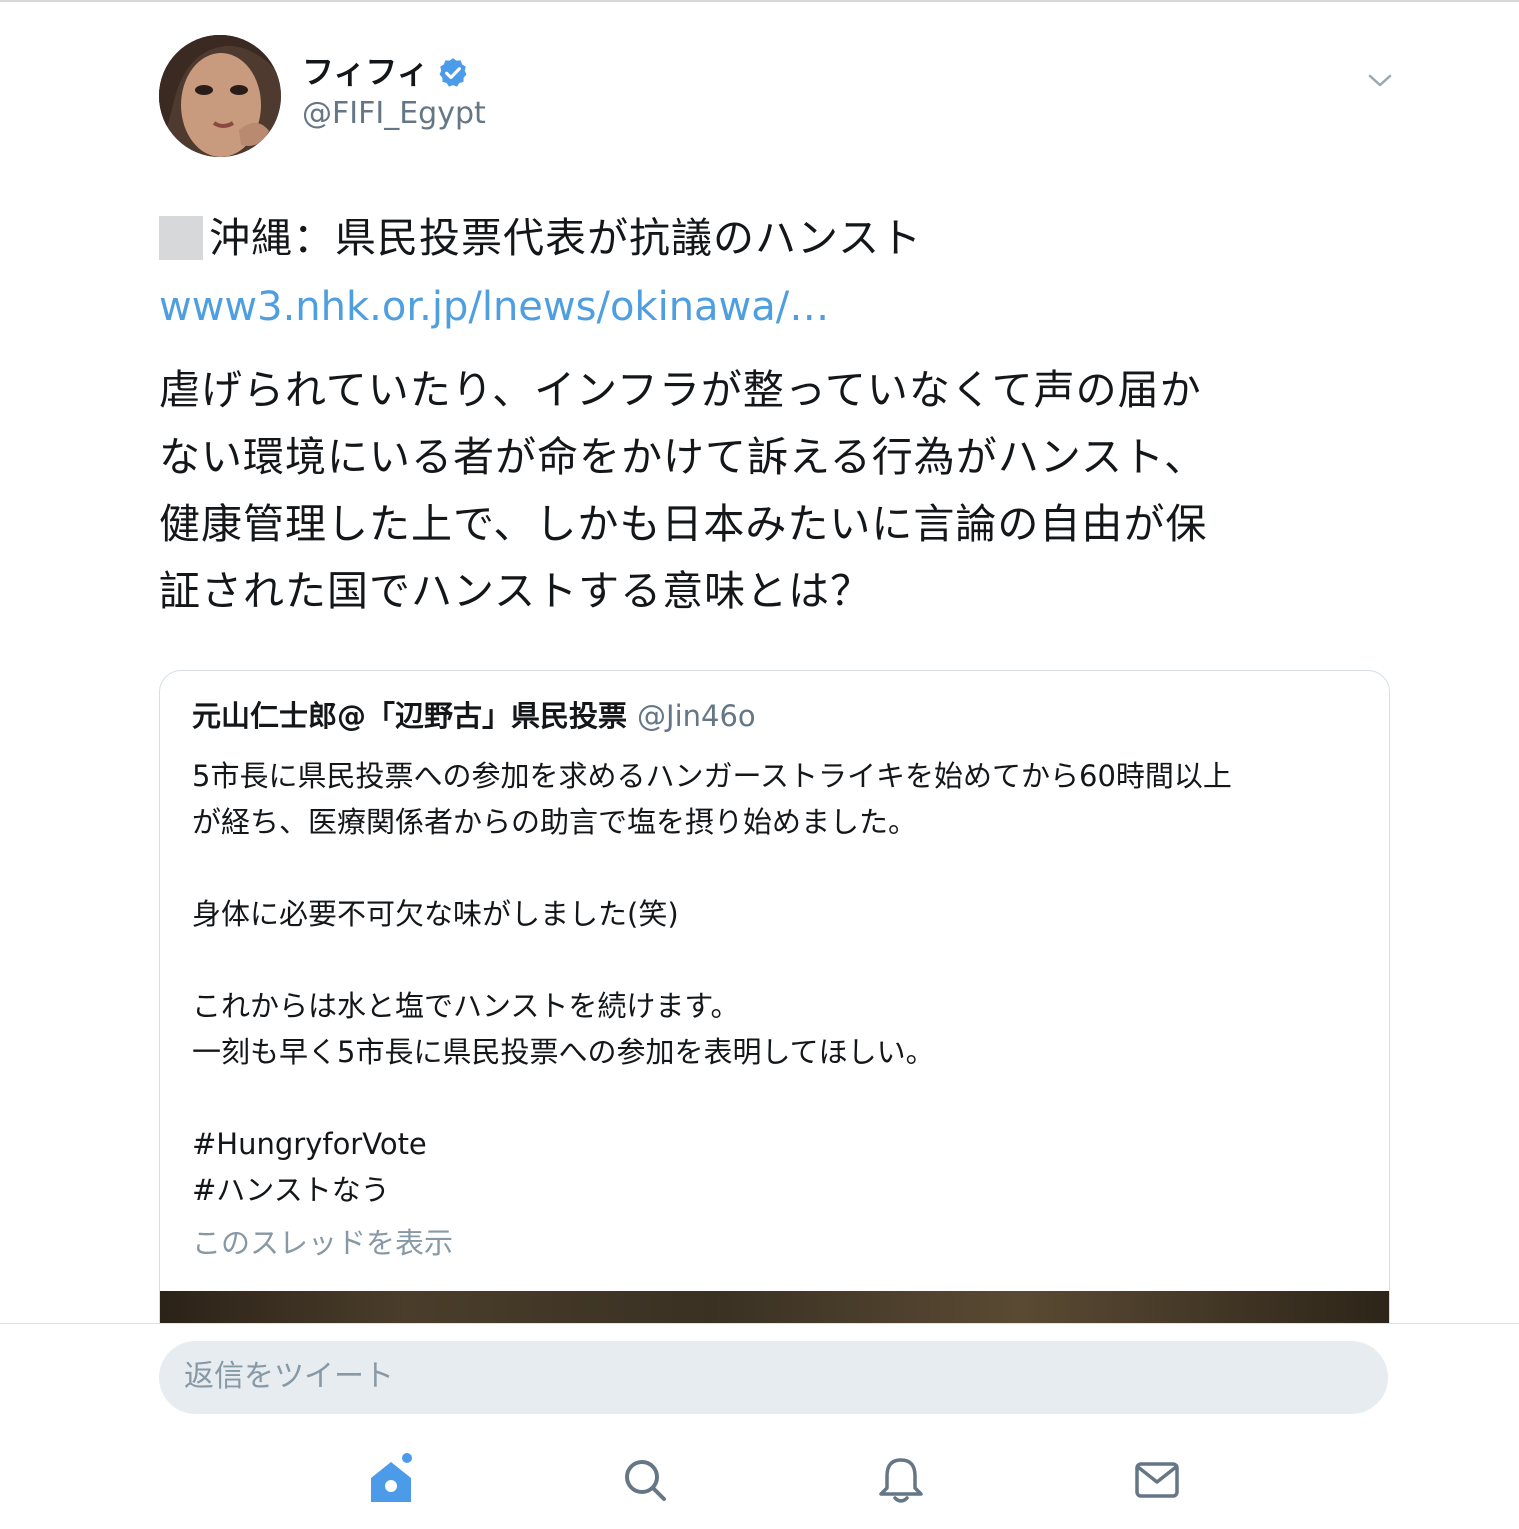  I want to click on author-name: フィフィ, so click(365, 72).